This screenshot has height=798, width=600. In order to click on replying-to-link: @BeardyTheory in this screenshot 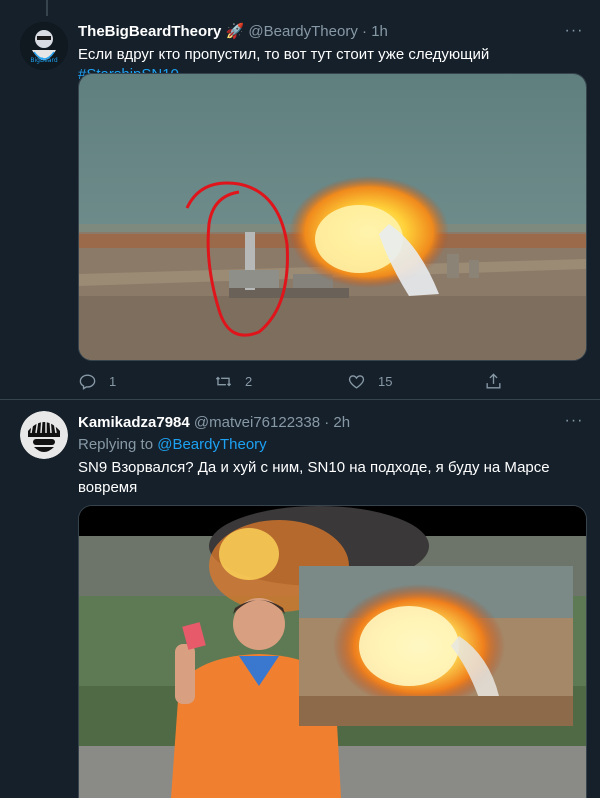, I will do `click(211, 444)`.